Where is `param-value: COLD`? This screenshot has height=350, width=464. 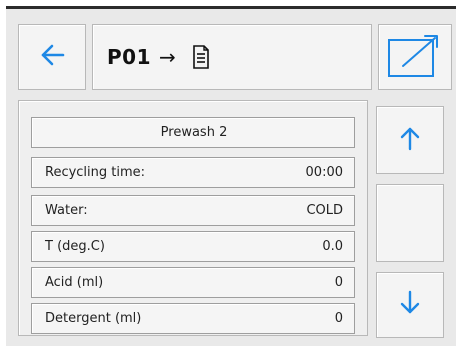
param-value: COLD is located at coordinates (324, 210).